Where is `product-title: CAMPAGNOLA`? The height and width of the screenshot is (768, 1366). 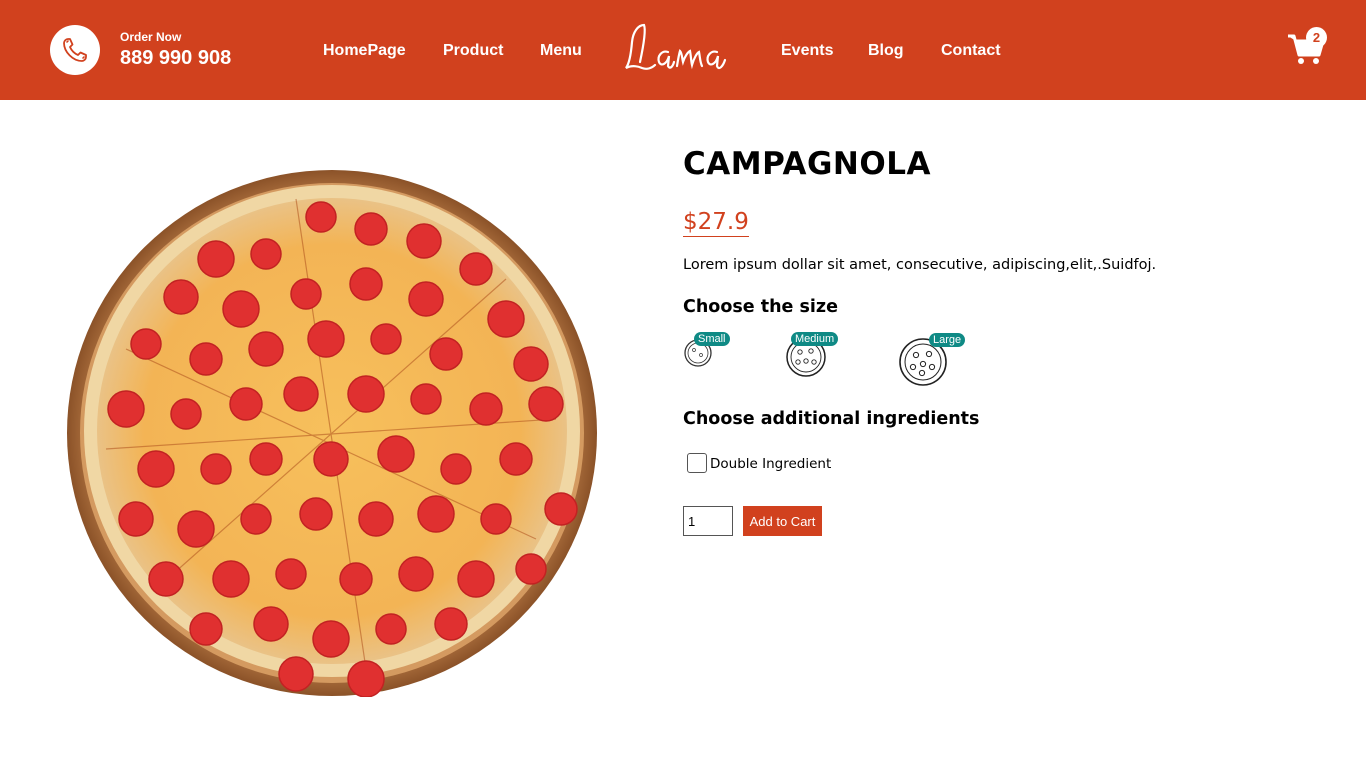 product-title: CAMPAGNOLA is located at coordinates (807, 164).